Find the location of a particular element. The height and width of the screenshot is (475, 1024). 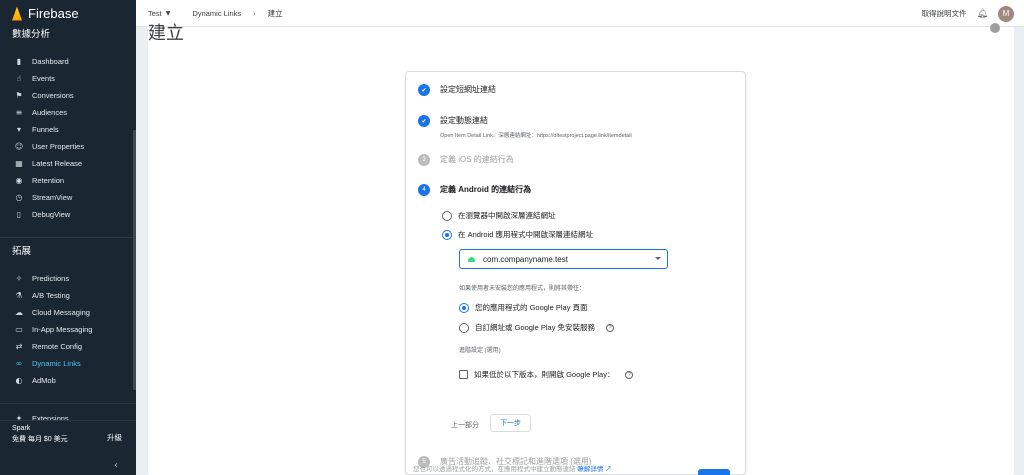

sidebar-item-streamview: ◷ StreamView is located at coordinates (68, 197).